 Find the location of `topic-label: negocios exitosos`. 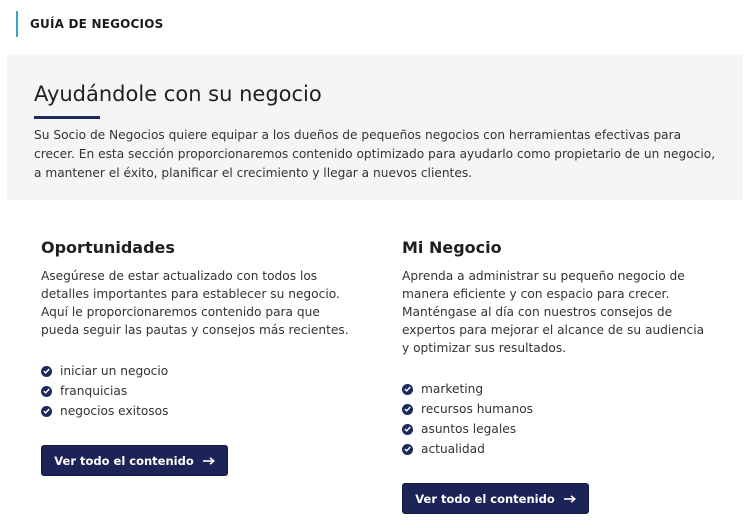

topic-label: negocios exitosos is located at coordinates (114, 411).